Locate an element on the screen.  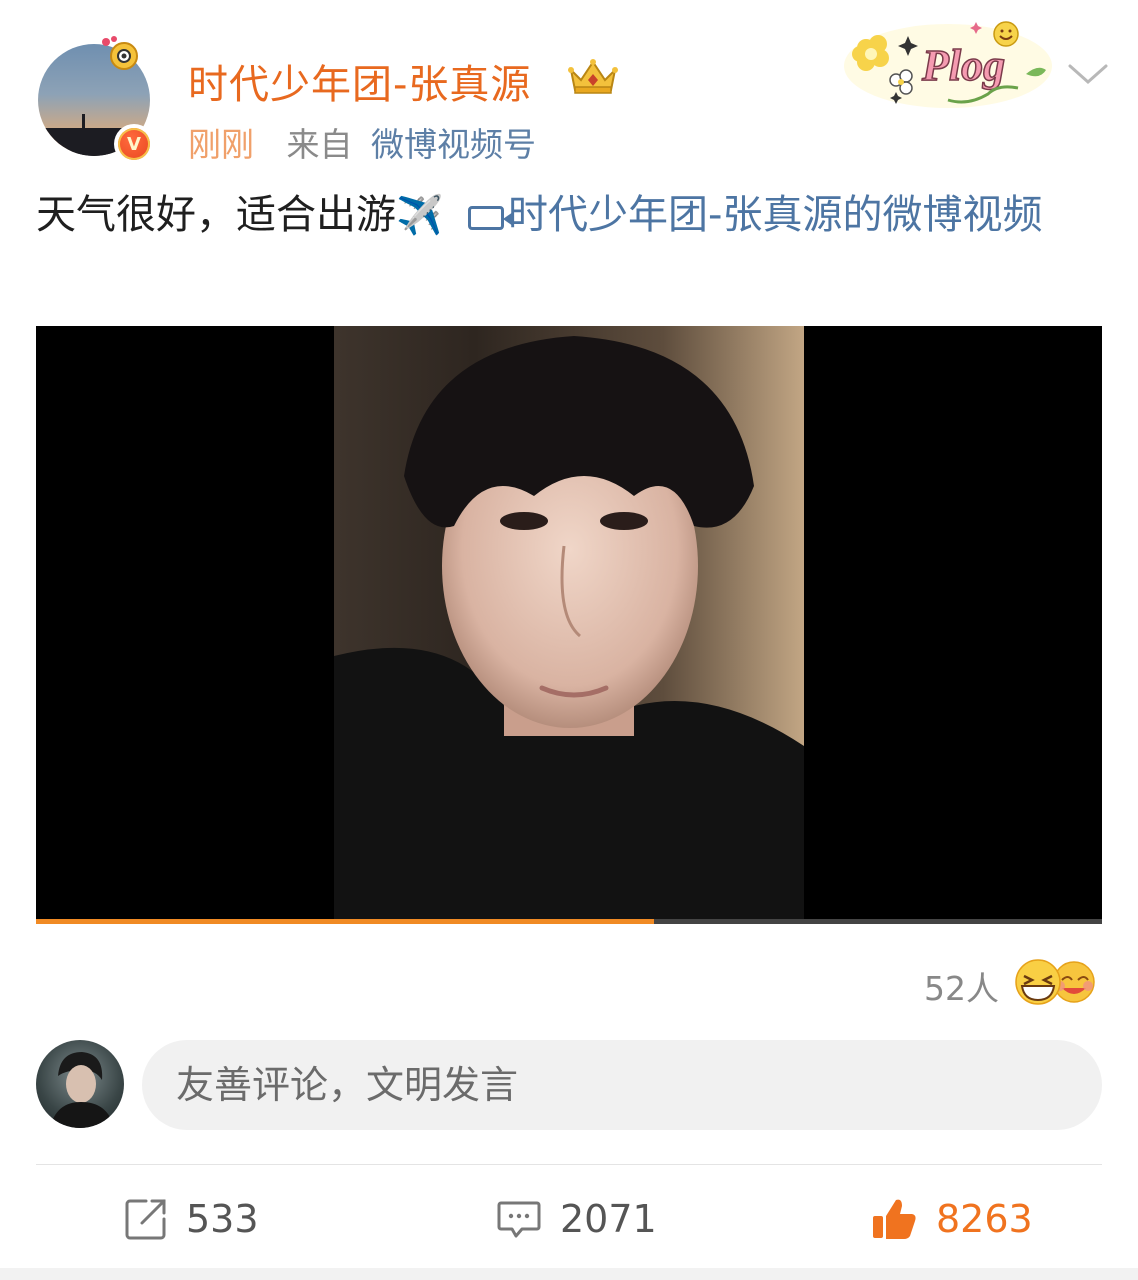
like-icon is located at coordinates (894, 1219).